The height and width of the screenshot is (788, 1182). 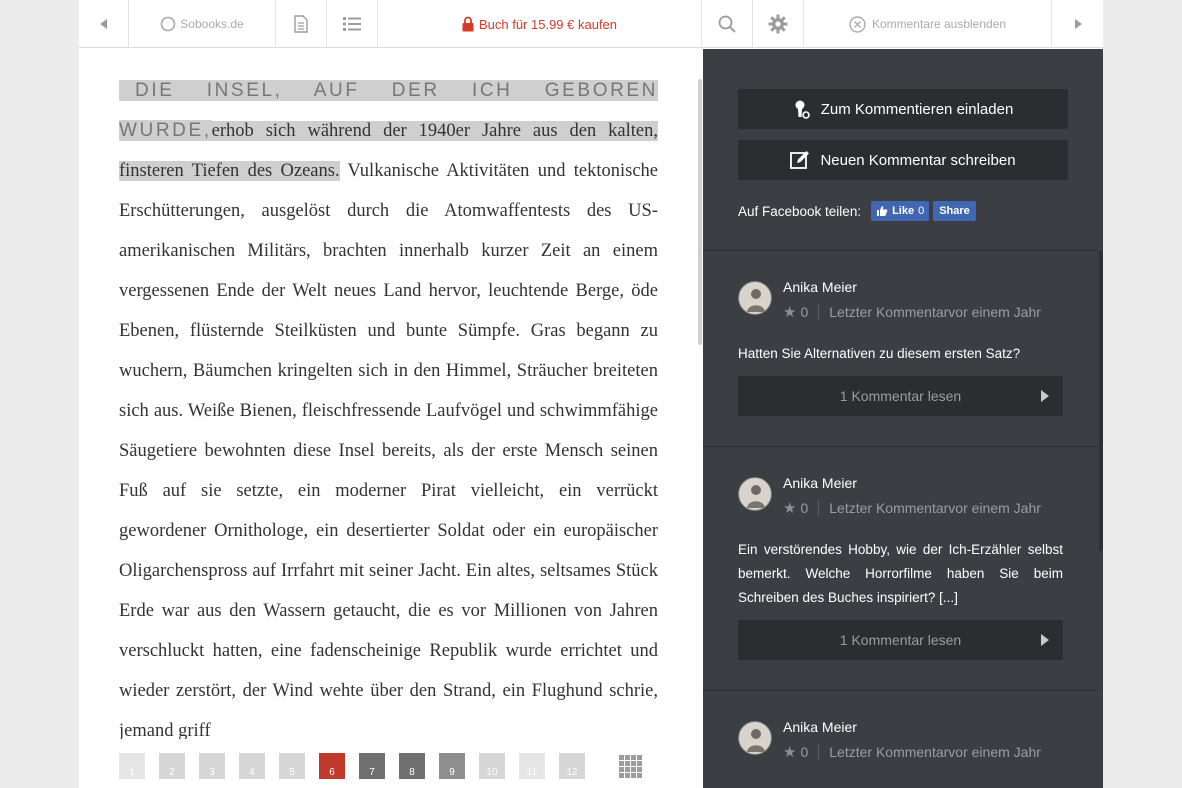 I want to click on lock-icon, so click(x=468, y=24).